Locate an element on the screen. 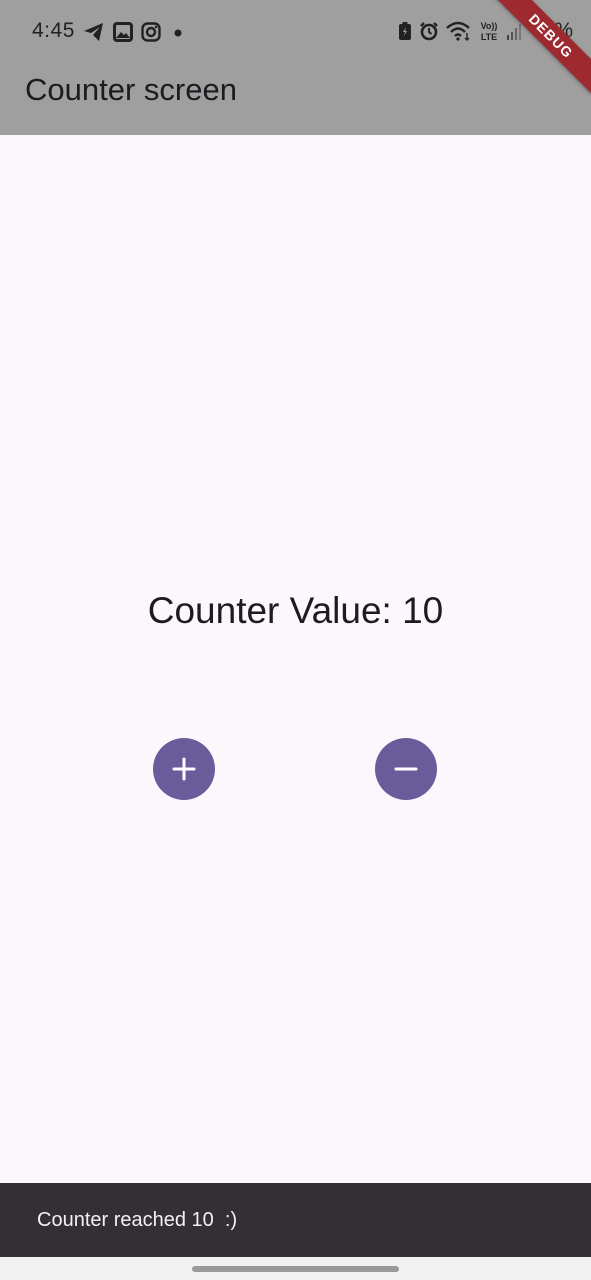 This screenshot has width=591, height=1280. snackbar-message: Counter reached 10 :) is located at coordinates (137, 1220).